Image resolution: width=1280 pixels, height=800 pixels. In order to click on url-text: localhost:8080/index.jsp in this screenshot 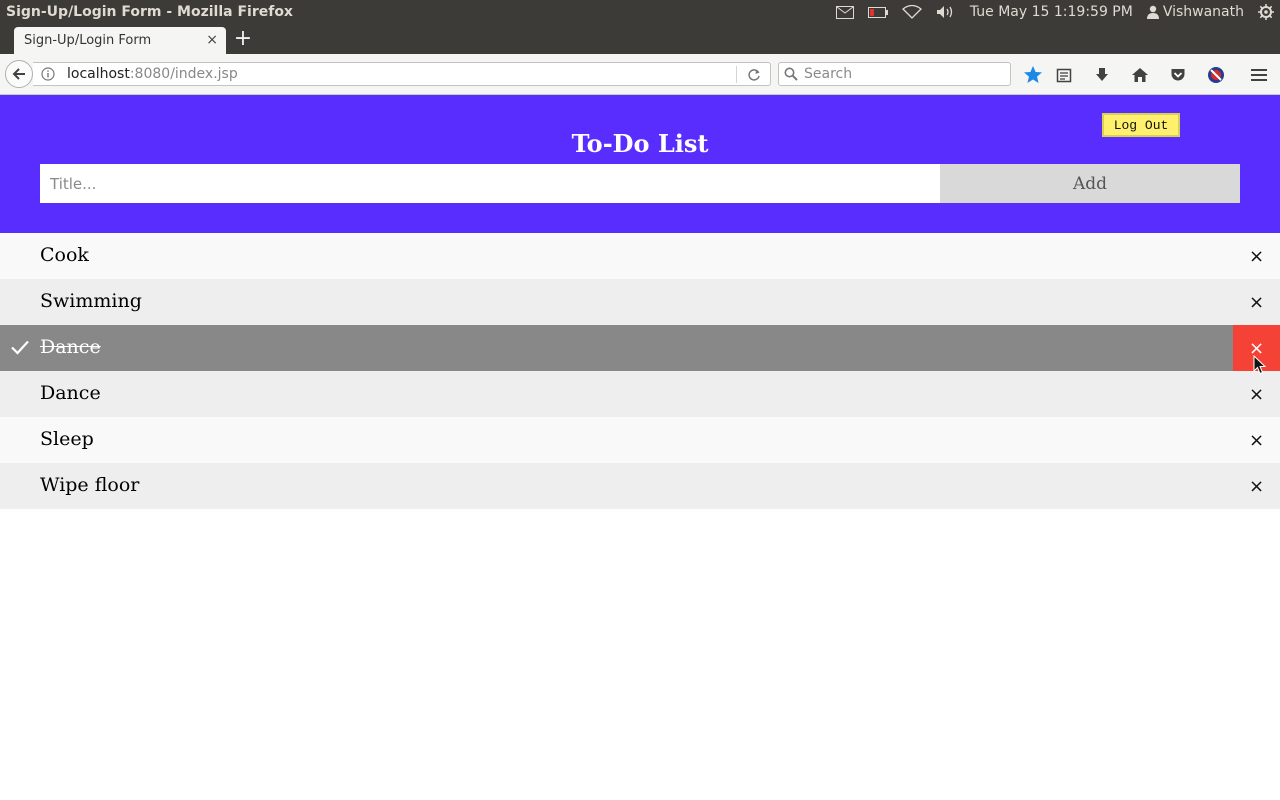, I will do `click(152, 74)`.